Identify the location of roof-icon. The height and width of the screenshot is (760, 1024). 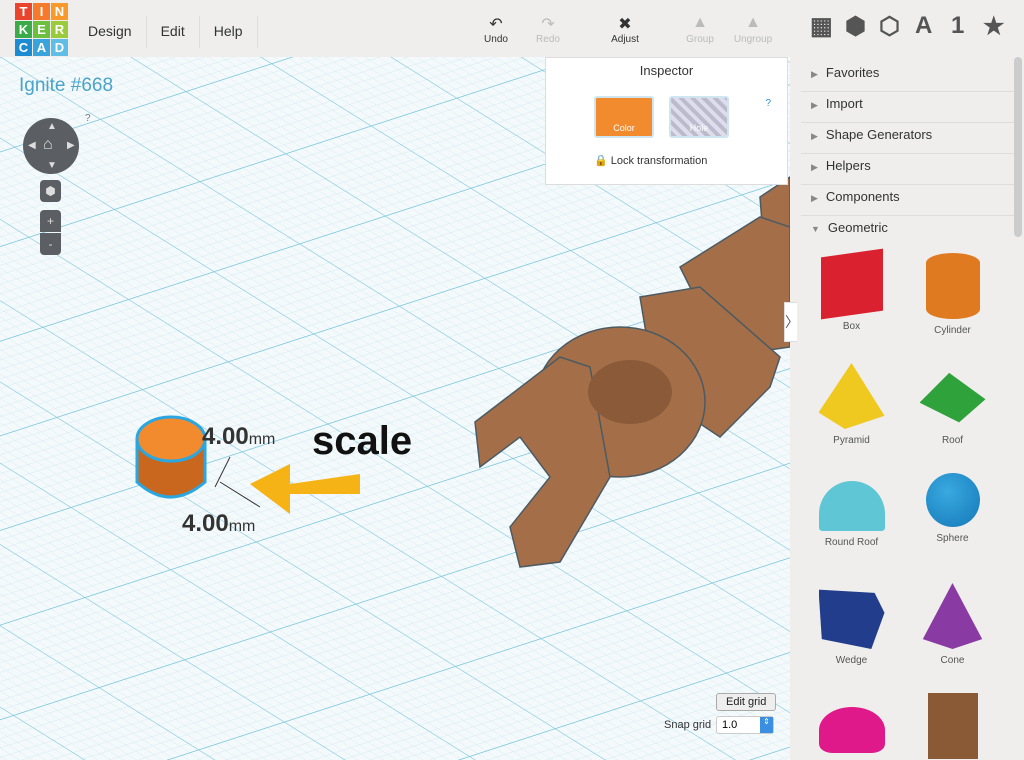
(952, 397).